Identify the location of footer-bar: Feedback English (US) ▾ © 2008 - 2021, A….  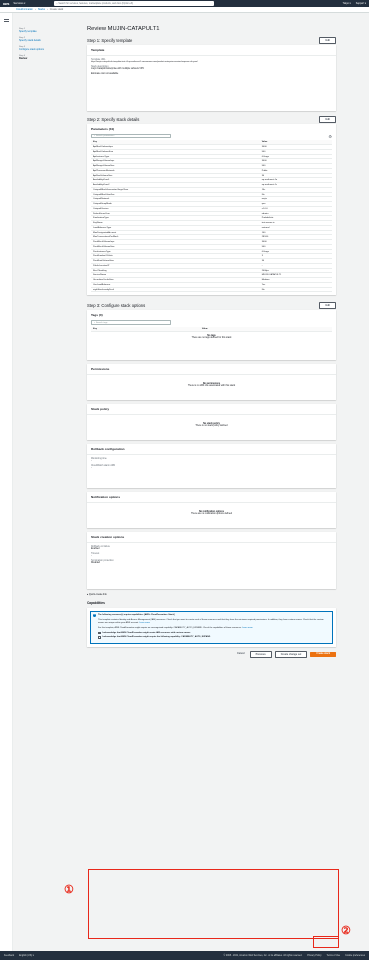
(184, 955).